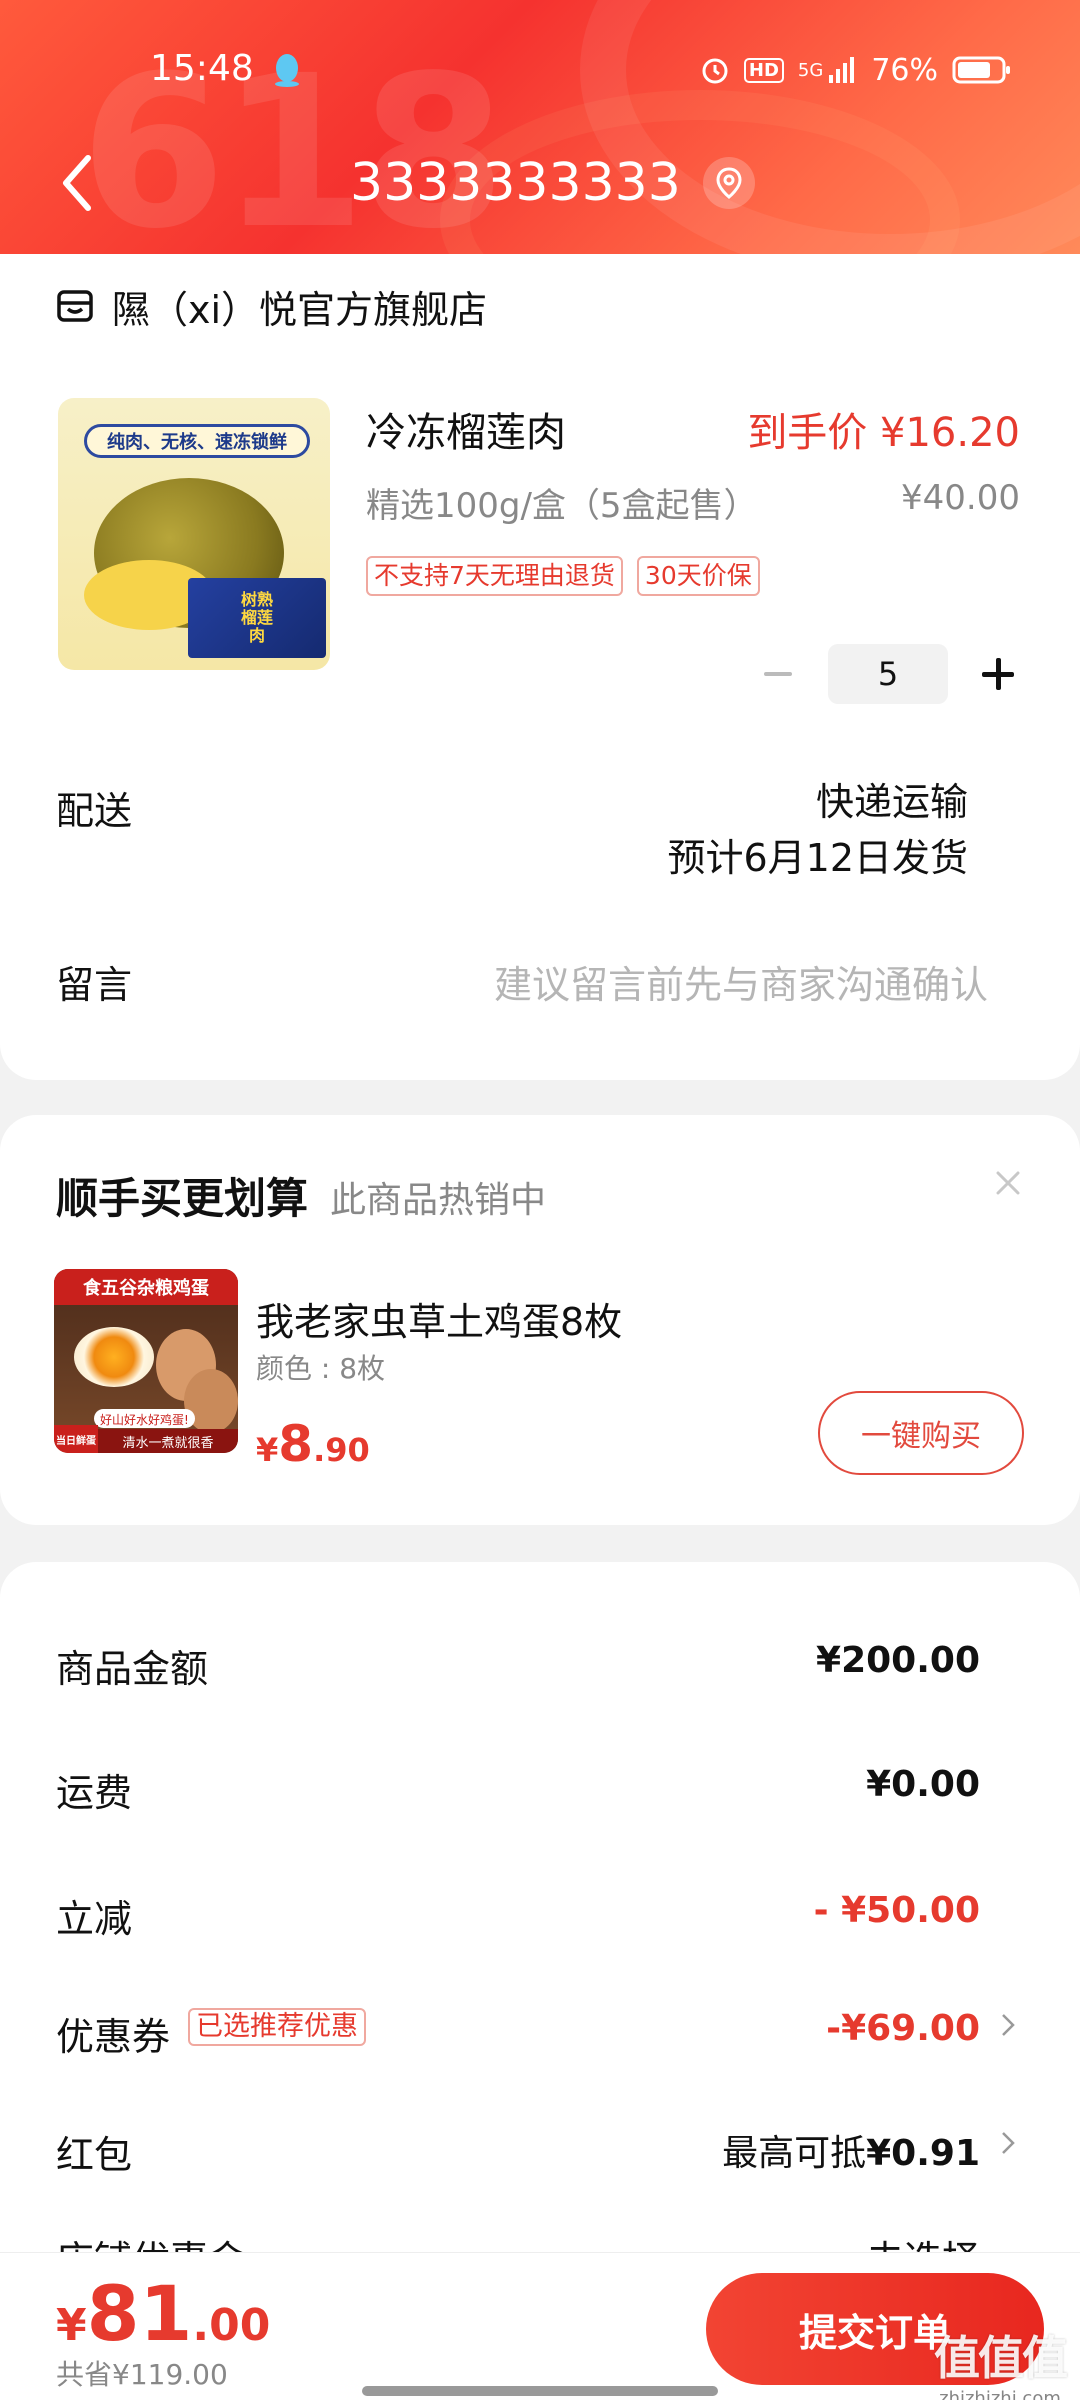 The width and height of the screenshot is (1080, 2400). I want to click on product-box-illustration: 树熟榴莲肉, so click(257, 618).